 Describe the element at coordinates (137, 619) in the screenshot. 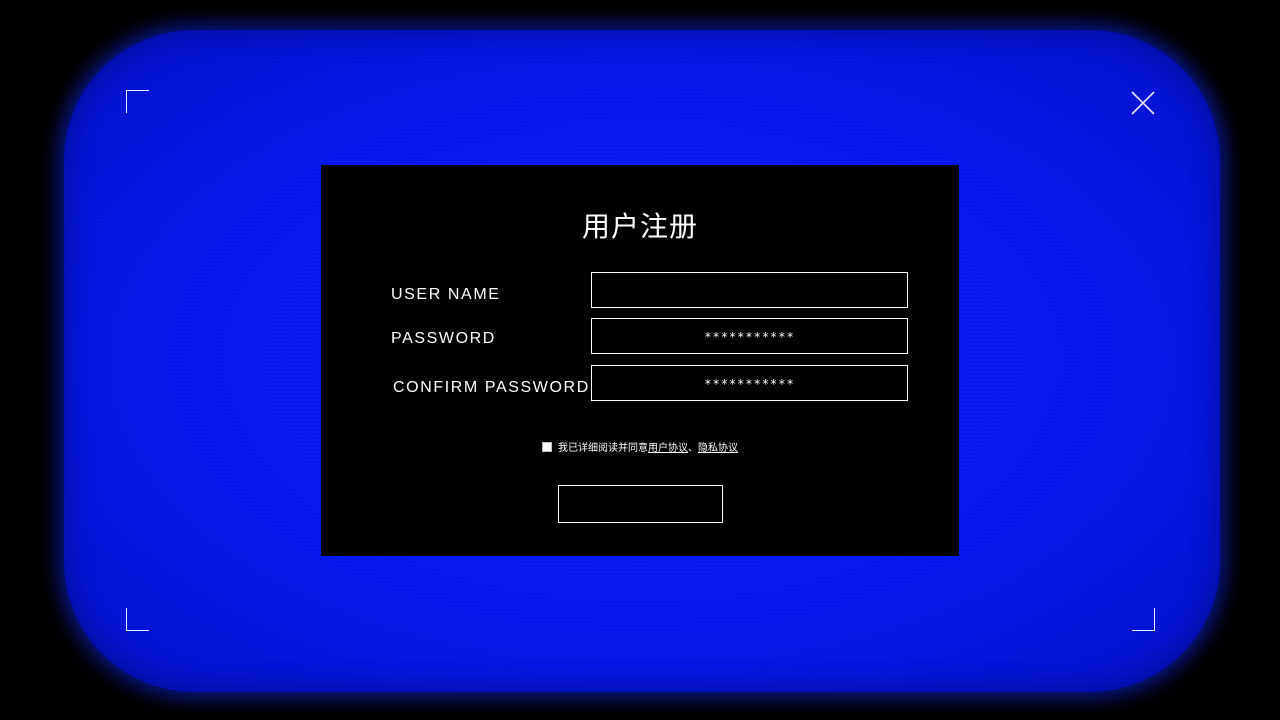

I see `corner-bracket-bottom-left-icon` at that location.